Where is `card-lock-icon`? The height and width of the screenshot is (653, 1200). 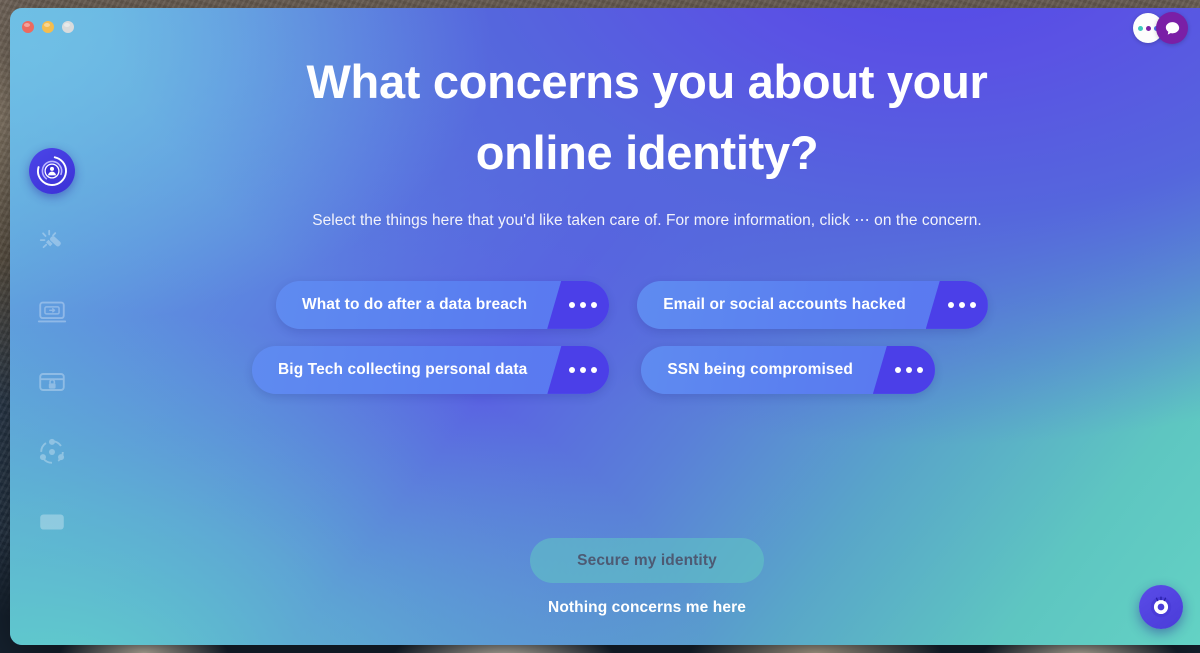
card-lock-icon is located at coordinates (52, 382).